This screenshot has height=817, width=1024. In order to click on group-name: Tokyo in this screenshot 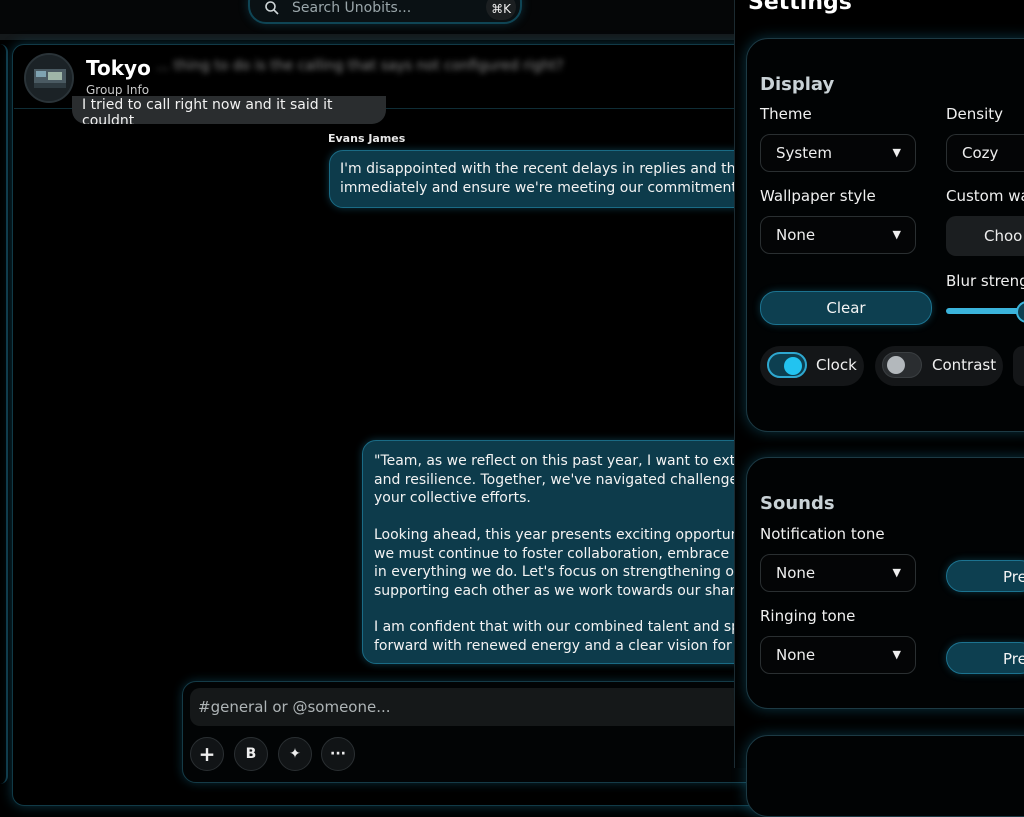, I will do `click(118, 68)`.